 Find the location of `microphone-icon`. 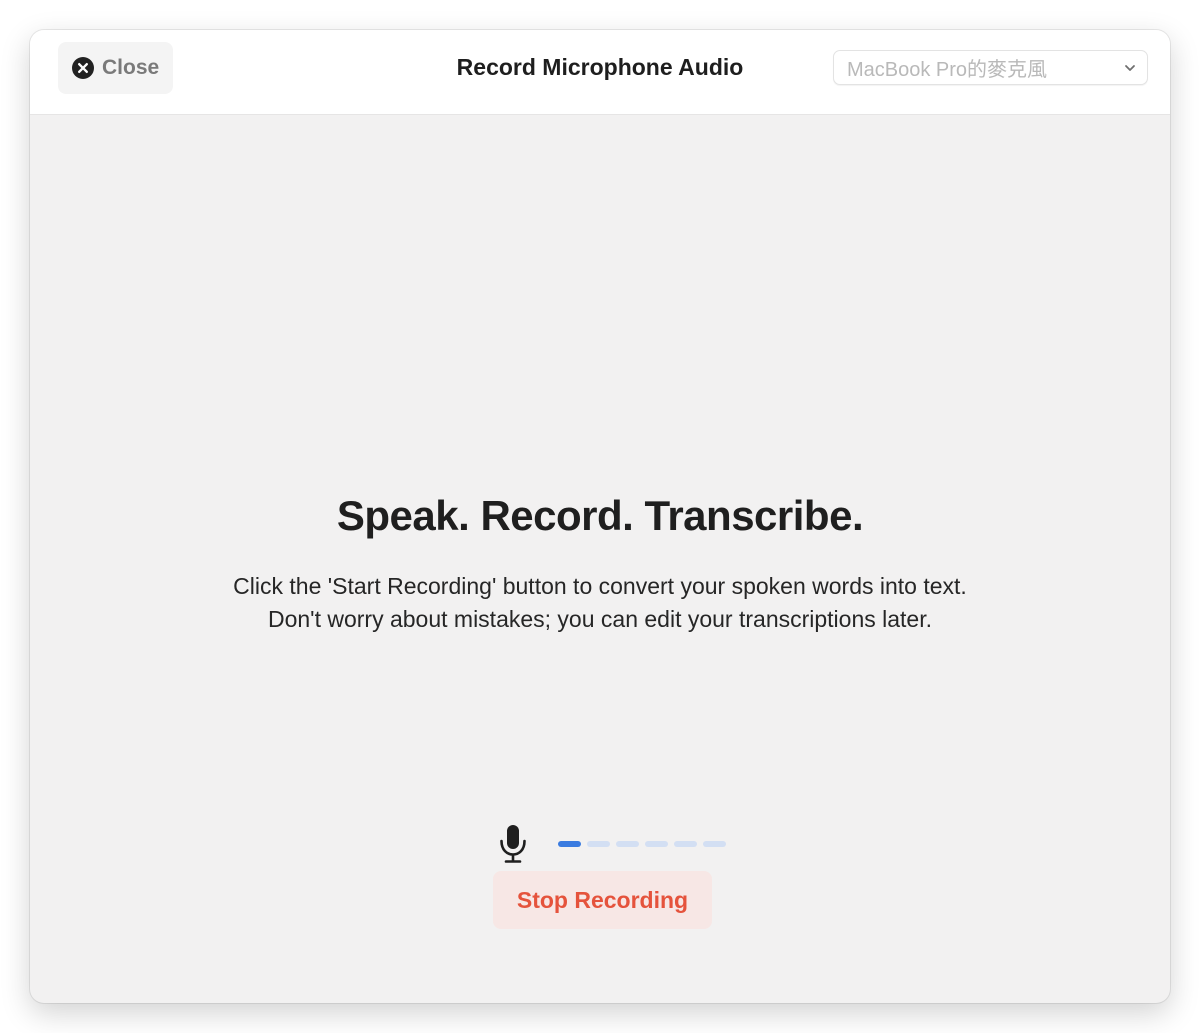

microphone-icon is located at coordinates (513, 844).